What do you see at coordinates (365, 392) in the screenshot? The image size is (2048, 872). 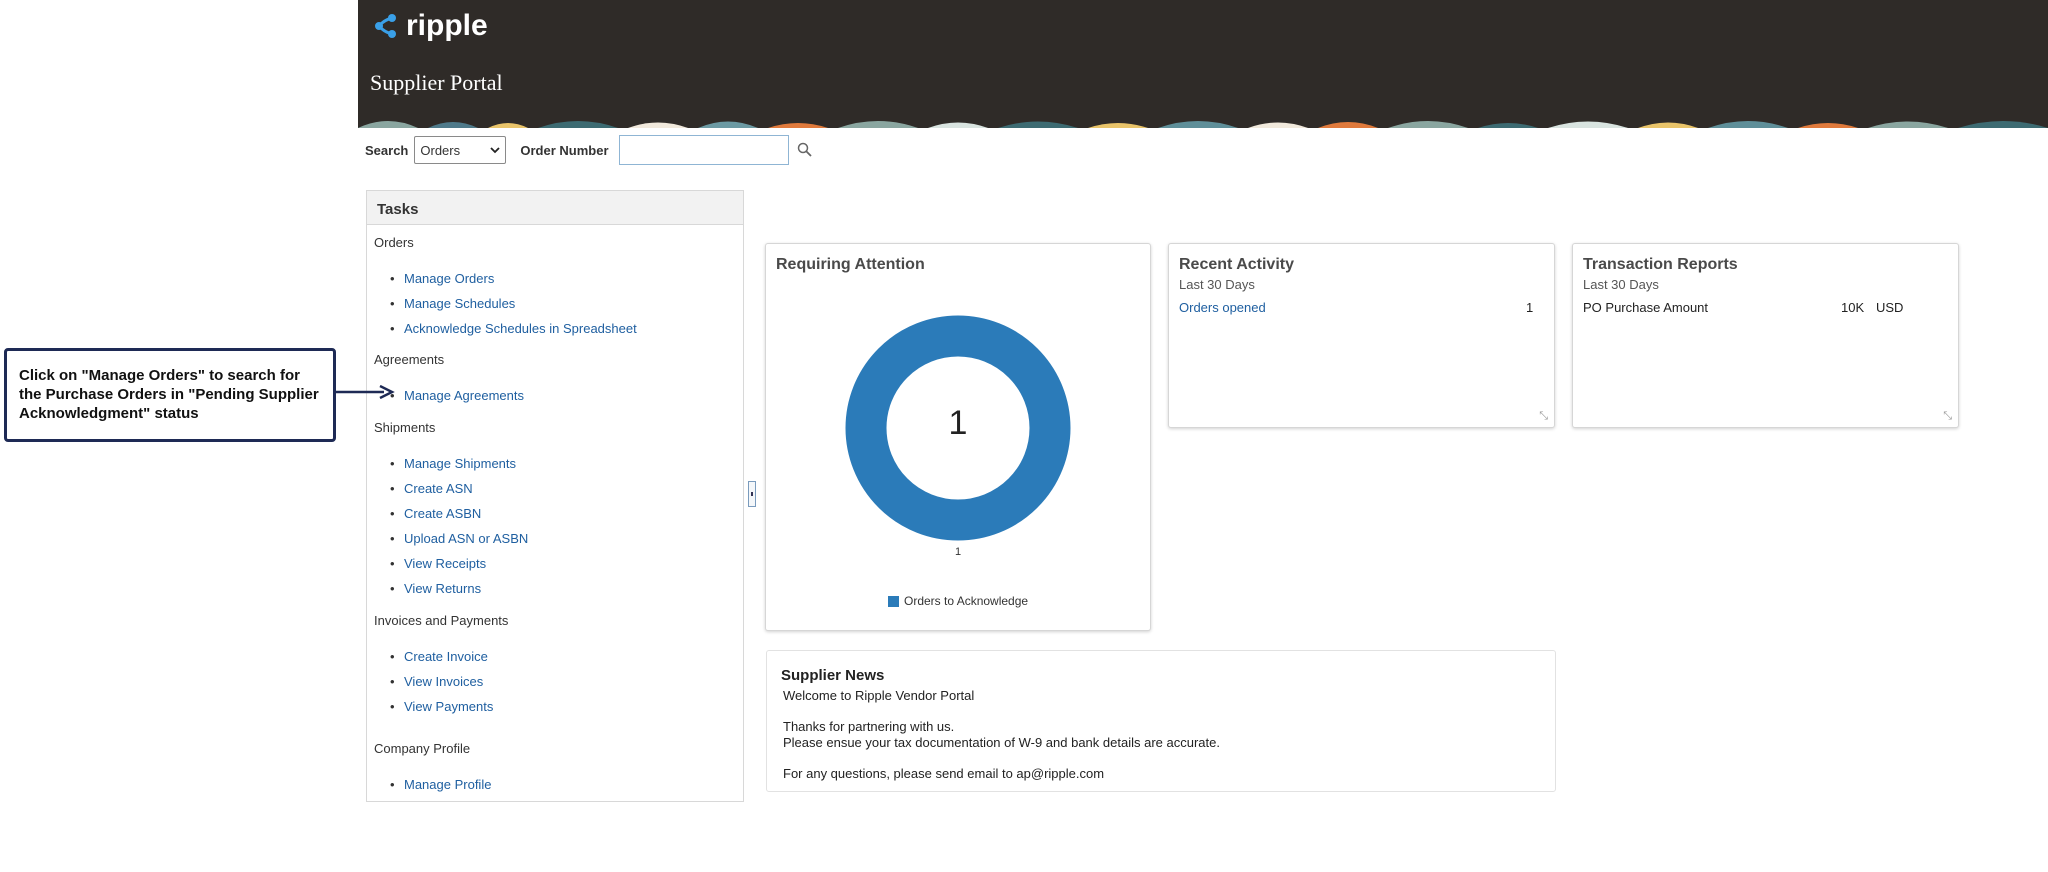 I see `arrow-right-icon` at bounding box center [365, 392].